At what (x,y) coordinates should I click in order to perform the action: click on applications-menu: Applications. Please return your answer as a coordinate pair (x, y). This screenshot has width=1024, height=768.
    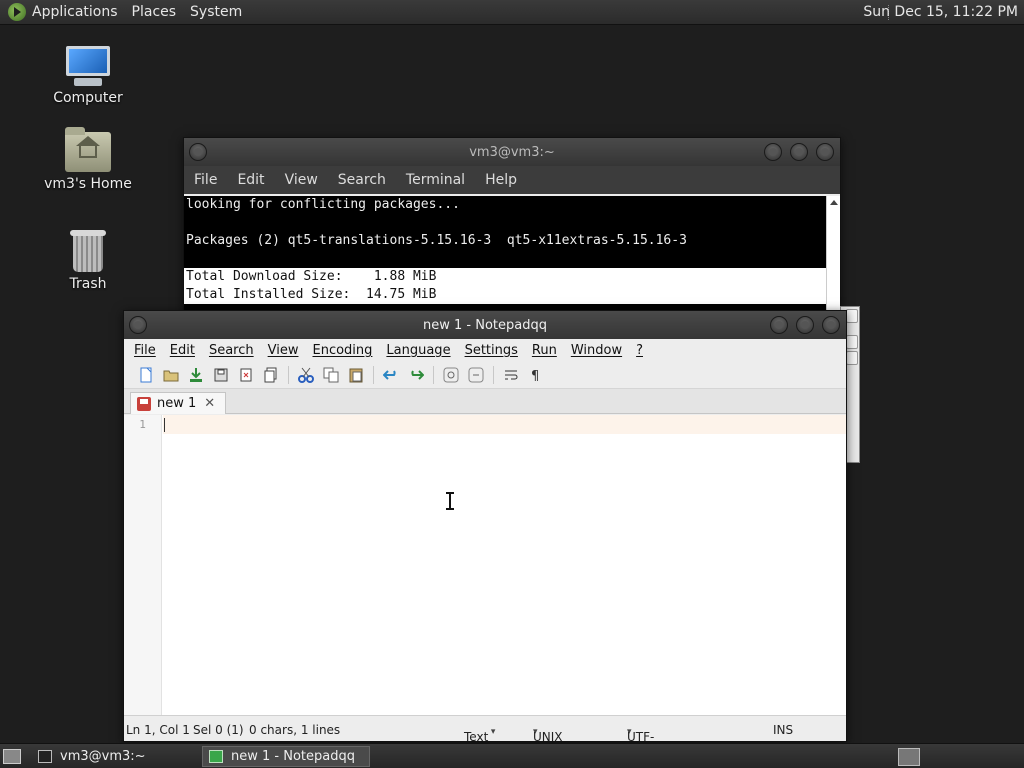
    Looking at the image, I should click on (75, 12).